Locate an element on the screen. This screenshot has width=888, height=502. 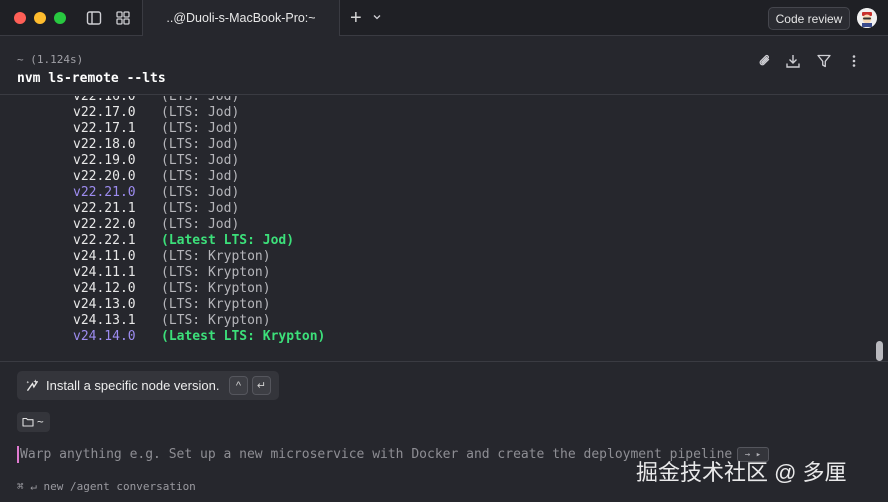
code-review-label: Code review is located at coordinates (809, 18).